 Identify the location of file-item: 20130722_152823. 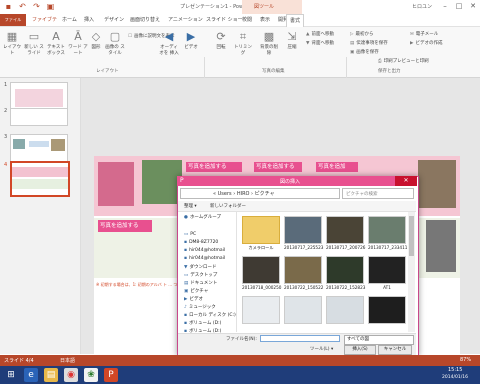
(345, 273).